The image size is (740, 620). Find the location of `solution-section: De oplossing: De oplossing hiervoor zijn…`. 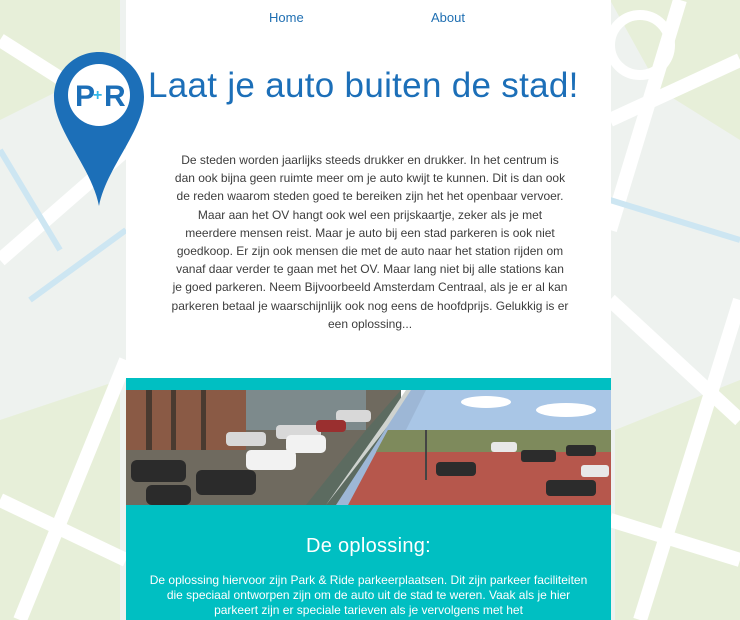

solution-section: De oplossing: De oplossing hiervoor zijn… is located at coordinates (368, 562).